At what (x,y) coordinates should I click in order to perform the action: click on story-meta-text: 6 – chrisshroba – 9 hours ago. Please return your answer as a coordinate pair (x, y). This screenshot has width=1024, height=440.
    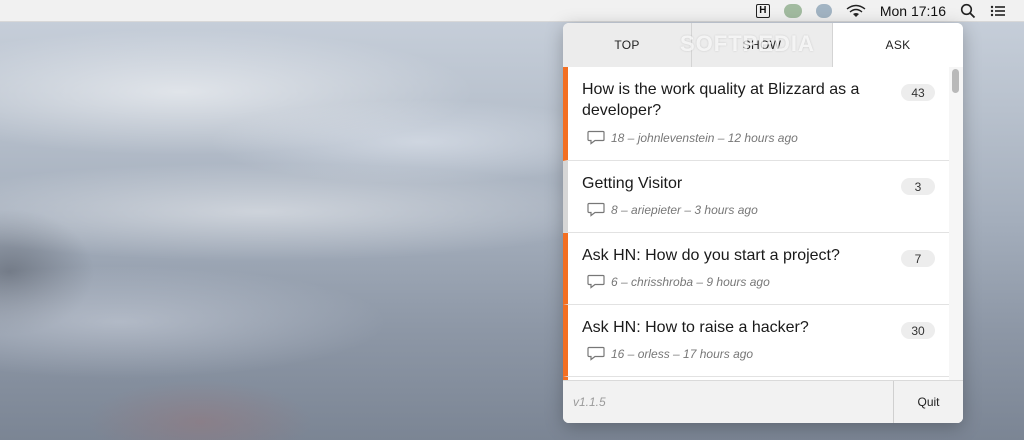
    Looking at the image, I should click on (690, 281).